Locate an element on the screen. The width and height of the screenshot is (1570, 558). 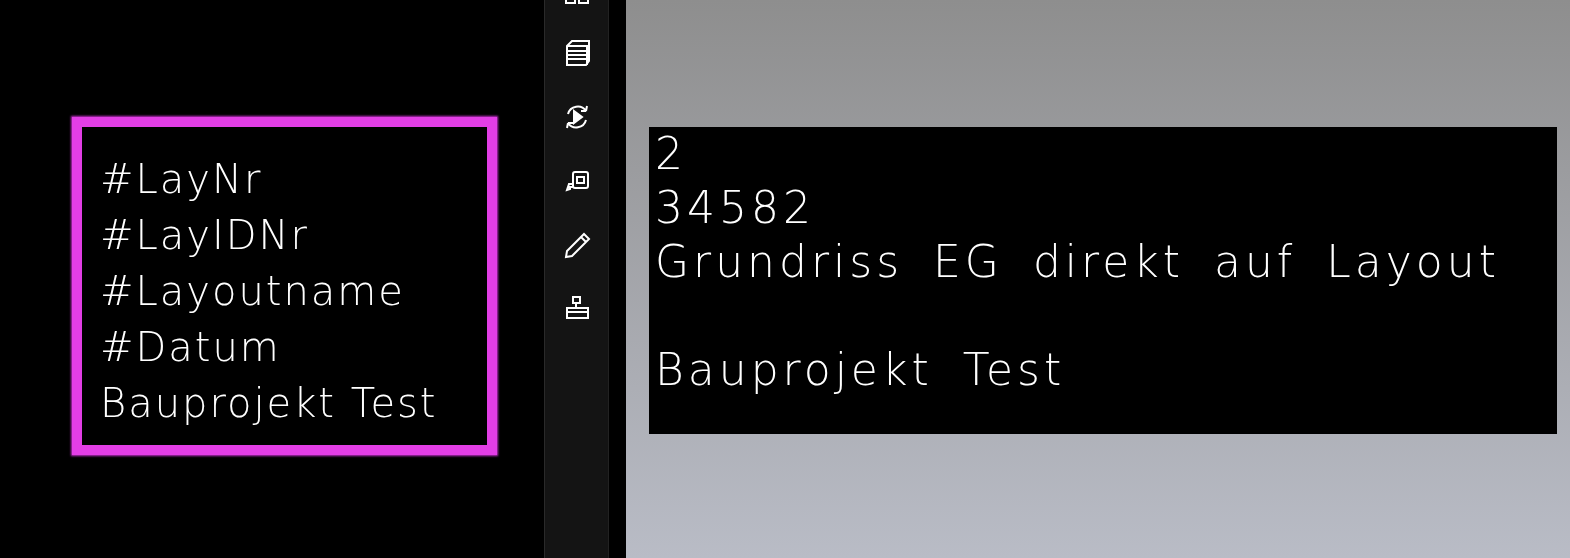
title-block-text: #LayIDNr is located at coordinates (205, 235).